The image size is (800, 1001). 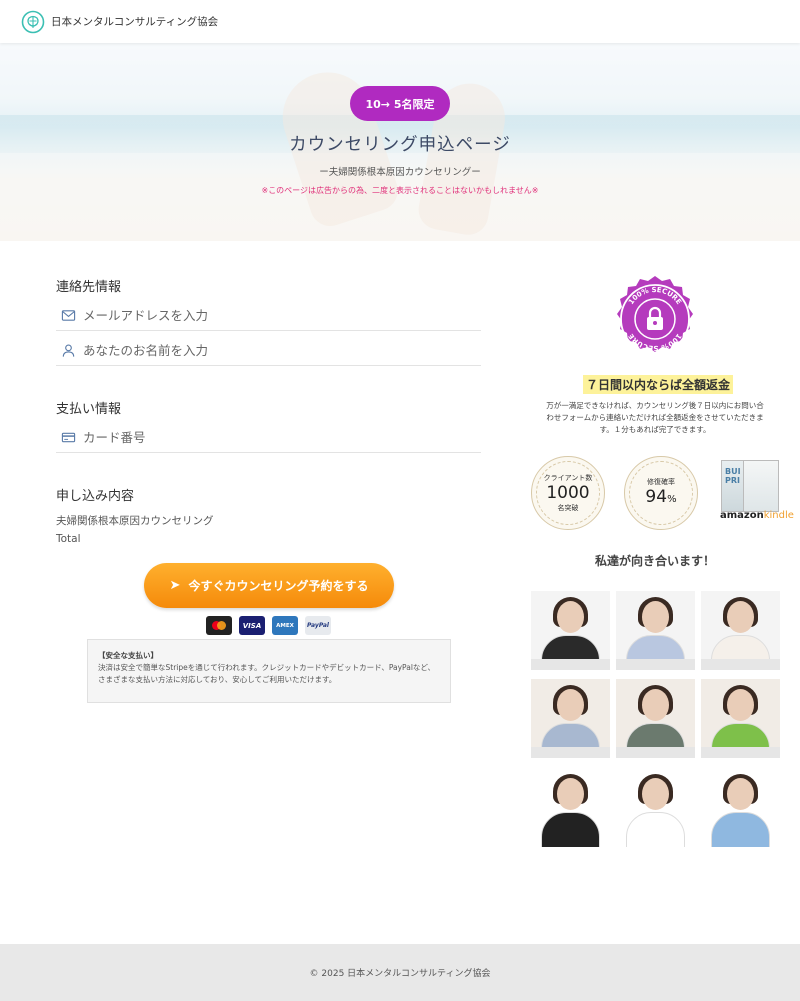 I want to click on email-field-row, so click(x=268, y=316).